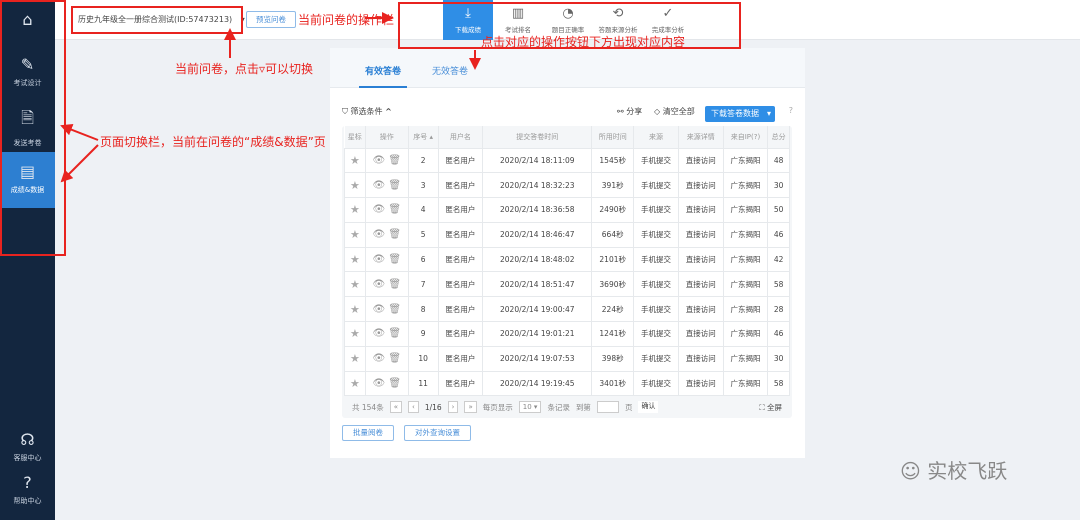  Describe the element at coordinates (270, 97) in the screenshot. I see `annotation-arrows` at that location.